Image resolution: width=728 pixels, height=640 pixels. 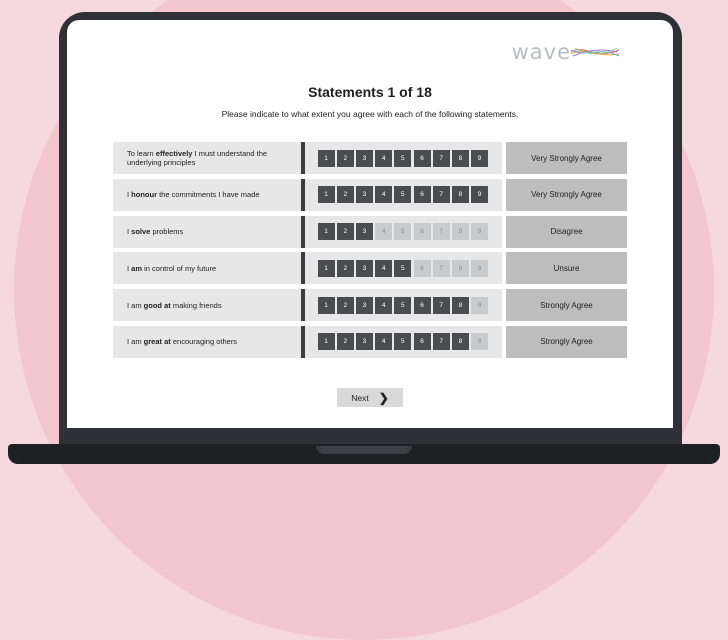 What do you see at coordinates (360, 397) in the screenshot?
I see `next-label: Next` at bounding box center [360, 397].